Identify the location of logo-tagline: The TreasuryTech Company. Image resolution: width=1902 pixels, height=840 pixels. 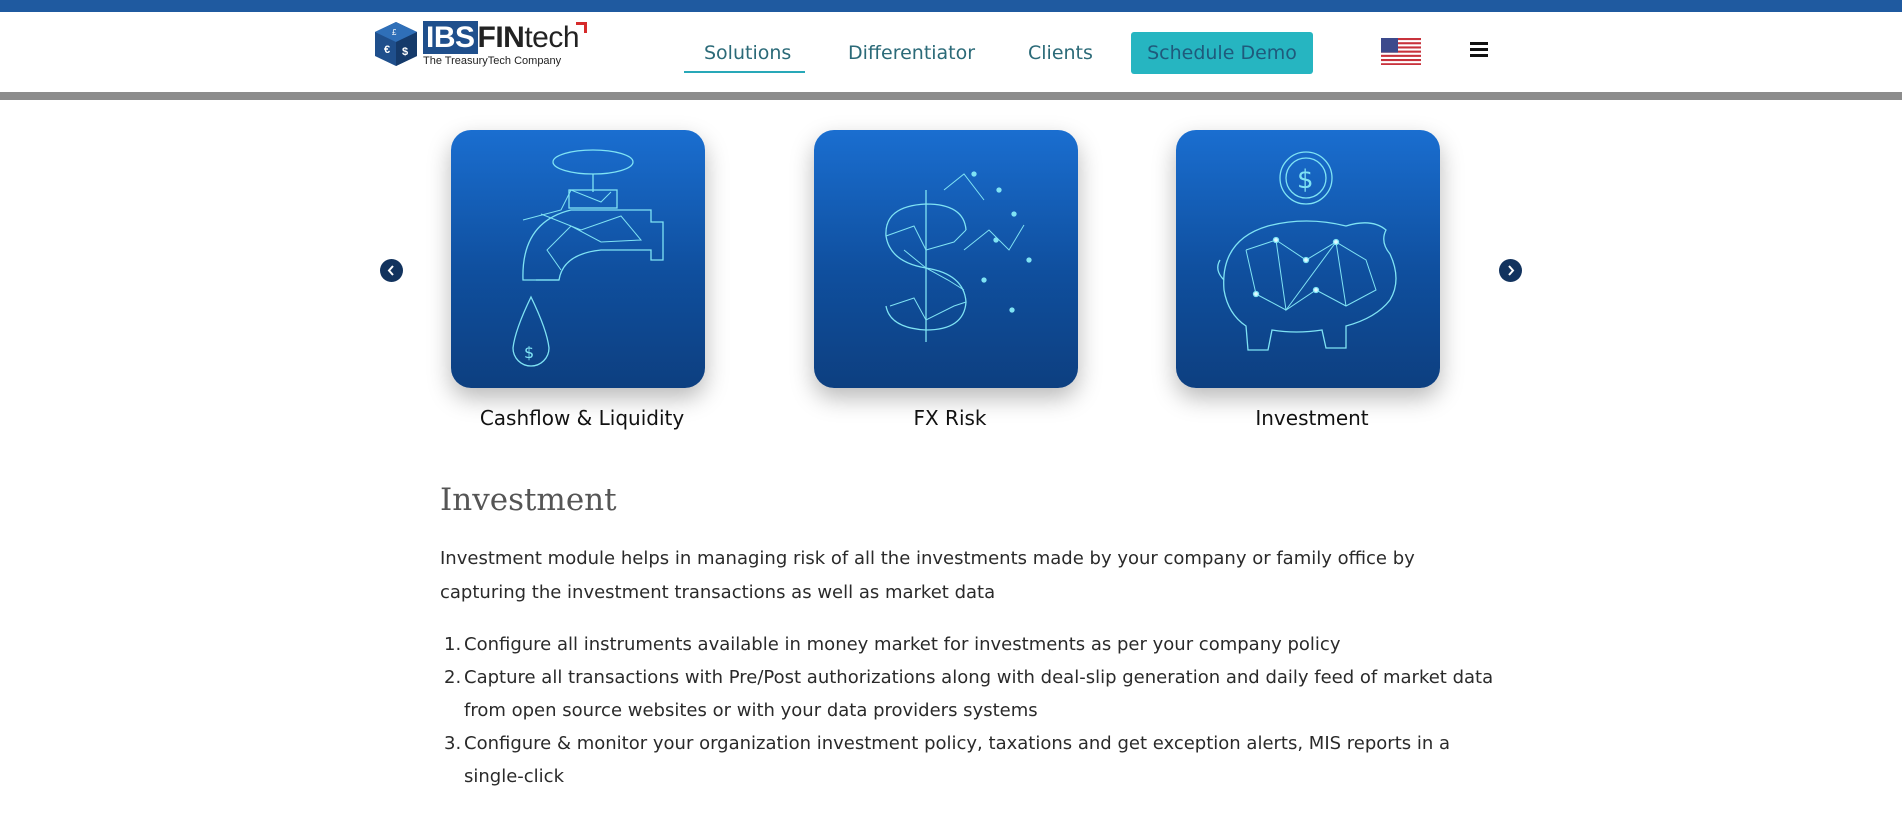
(492, 61).